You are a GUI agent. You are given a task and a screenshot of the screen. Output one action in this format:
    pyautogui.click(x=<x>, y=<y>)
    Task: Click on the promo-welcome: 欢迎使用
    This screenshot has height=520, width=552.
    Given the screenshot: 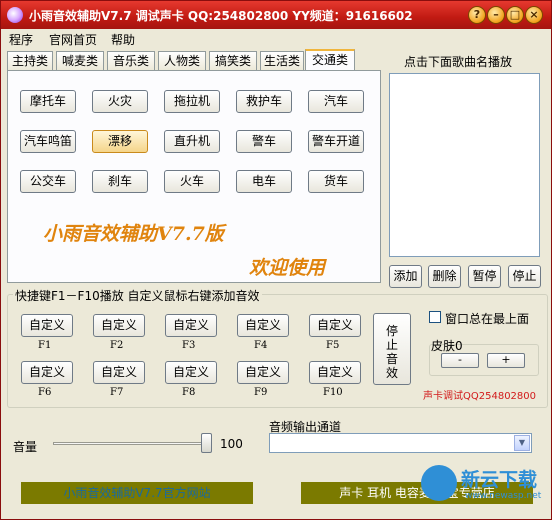 What is the action you would take?
    pyautogui.click(x=287, y=268)
    